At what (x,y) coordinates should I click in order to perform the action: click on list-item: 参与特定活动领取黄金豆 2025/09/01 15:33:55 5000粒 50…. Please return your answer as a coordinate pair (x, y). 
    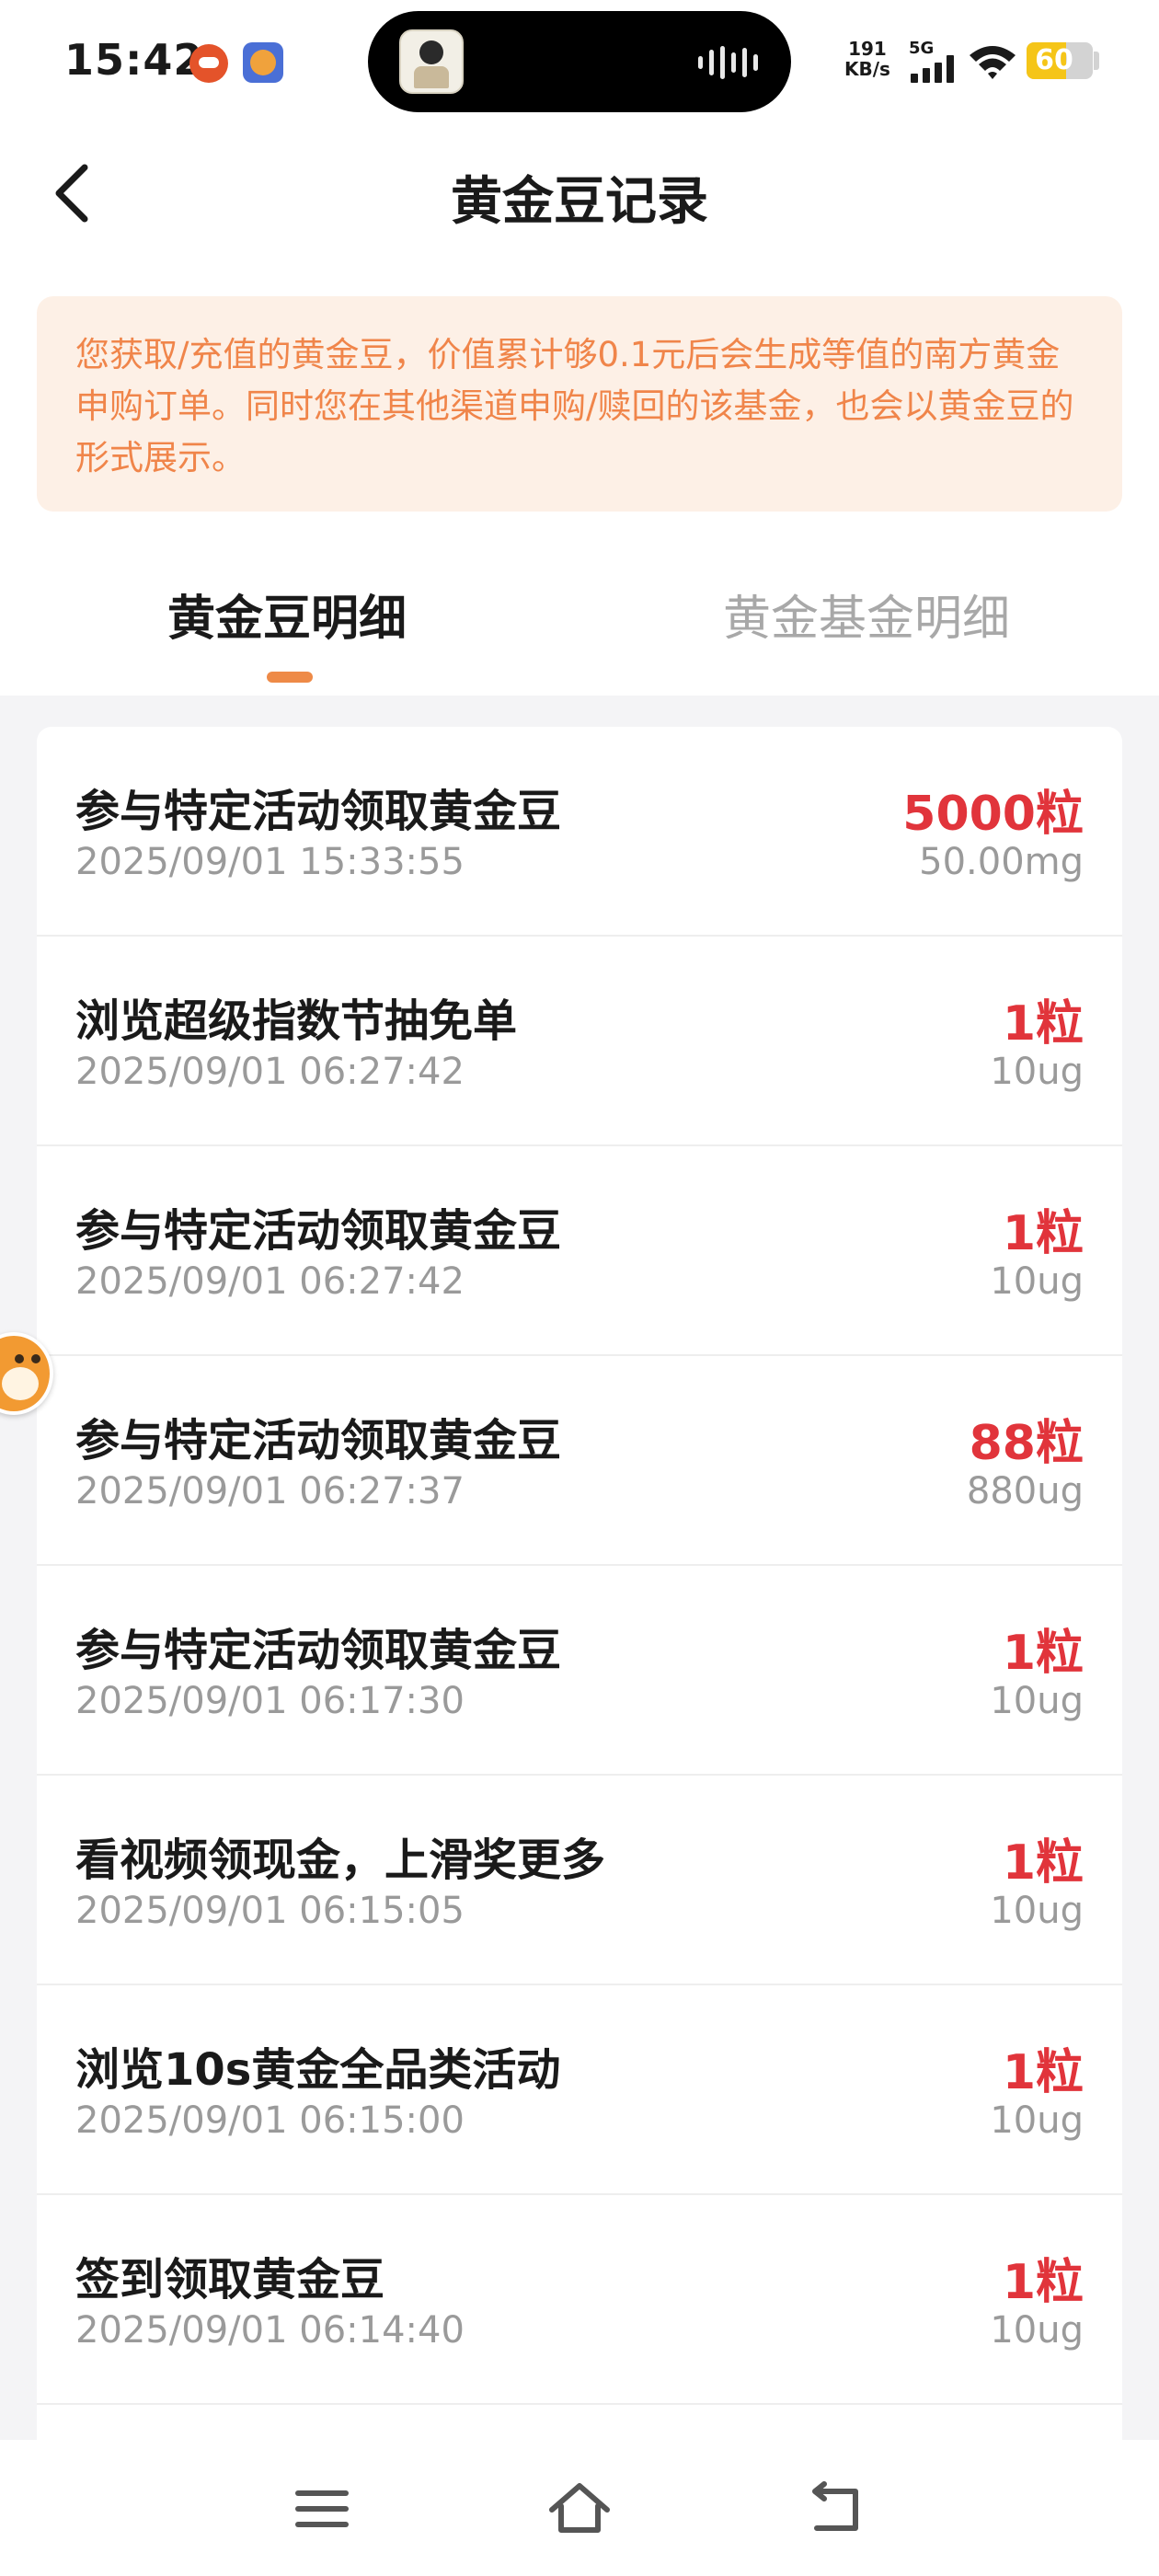
    Looking at the image, I should click on (579, 832).